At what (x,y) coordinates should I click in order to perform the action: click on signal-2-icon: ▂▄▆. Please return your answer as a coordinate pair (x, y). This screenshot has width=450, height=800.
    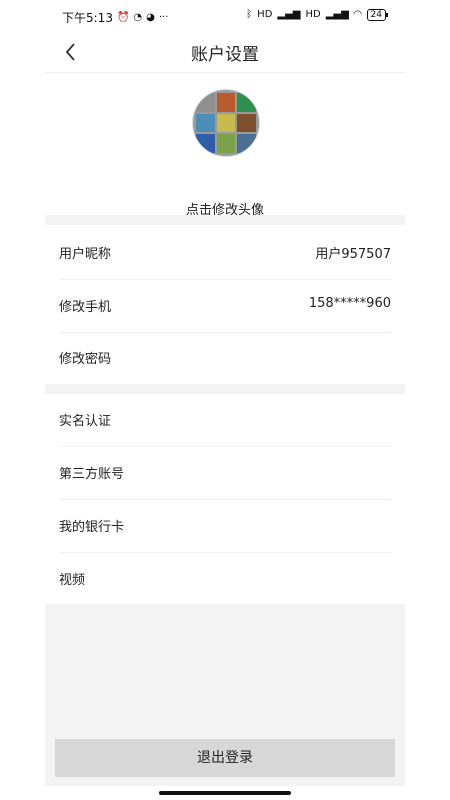
    Looking at the image, I should click on (337, 14).